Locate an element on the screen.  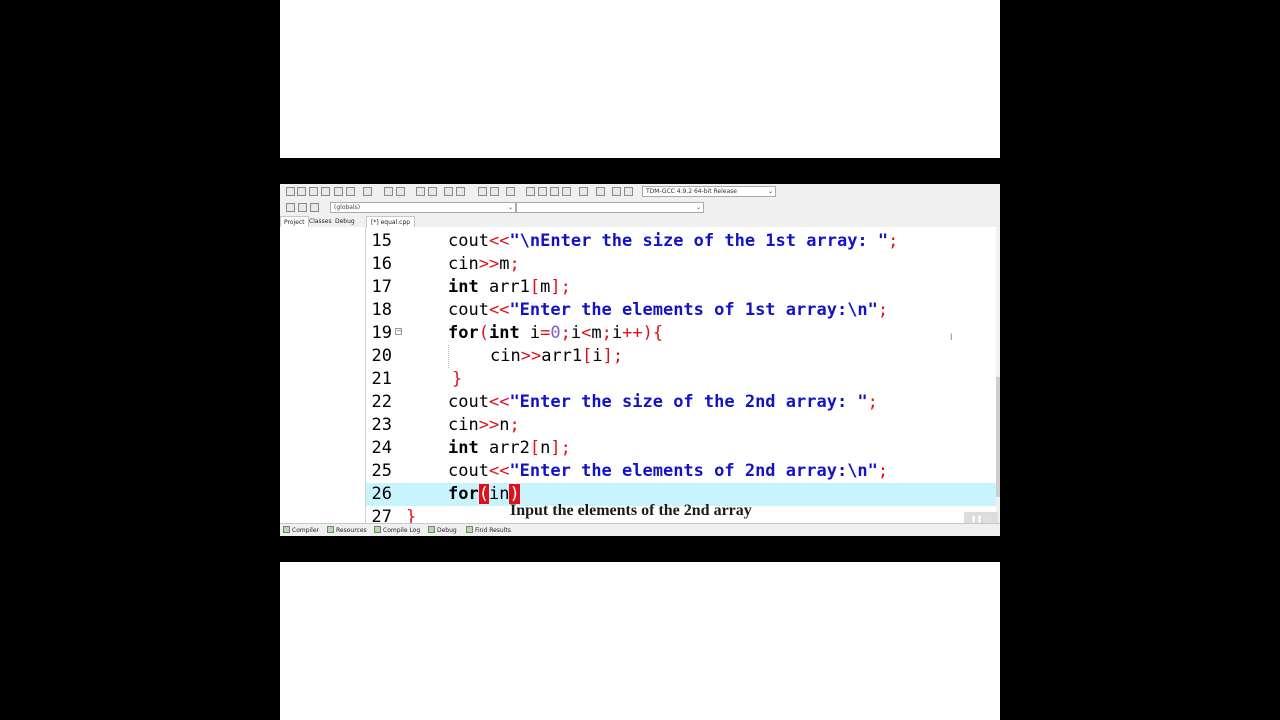
code-line: 17 int arr1[m]; is located at coordinates (681, 287).